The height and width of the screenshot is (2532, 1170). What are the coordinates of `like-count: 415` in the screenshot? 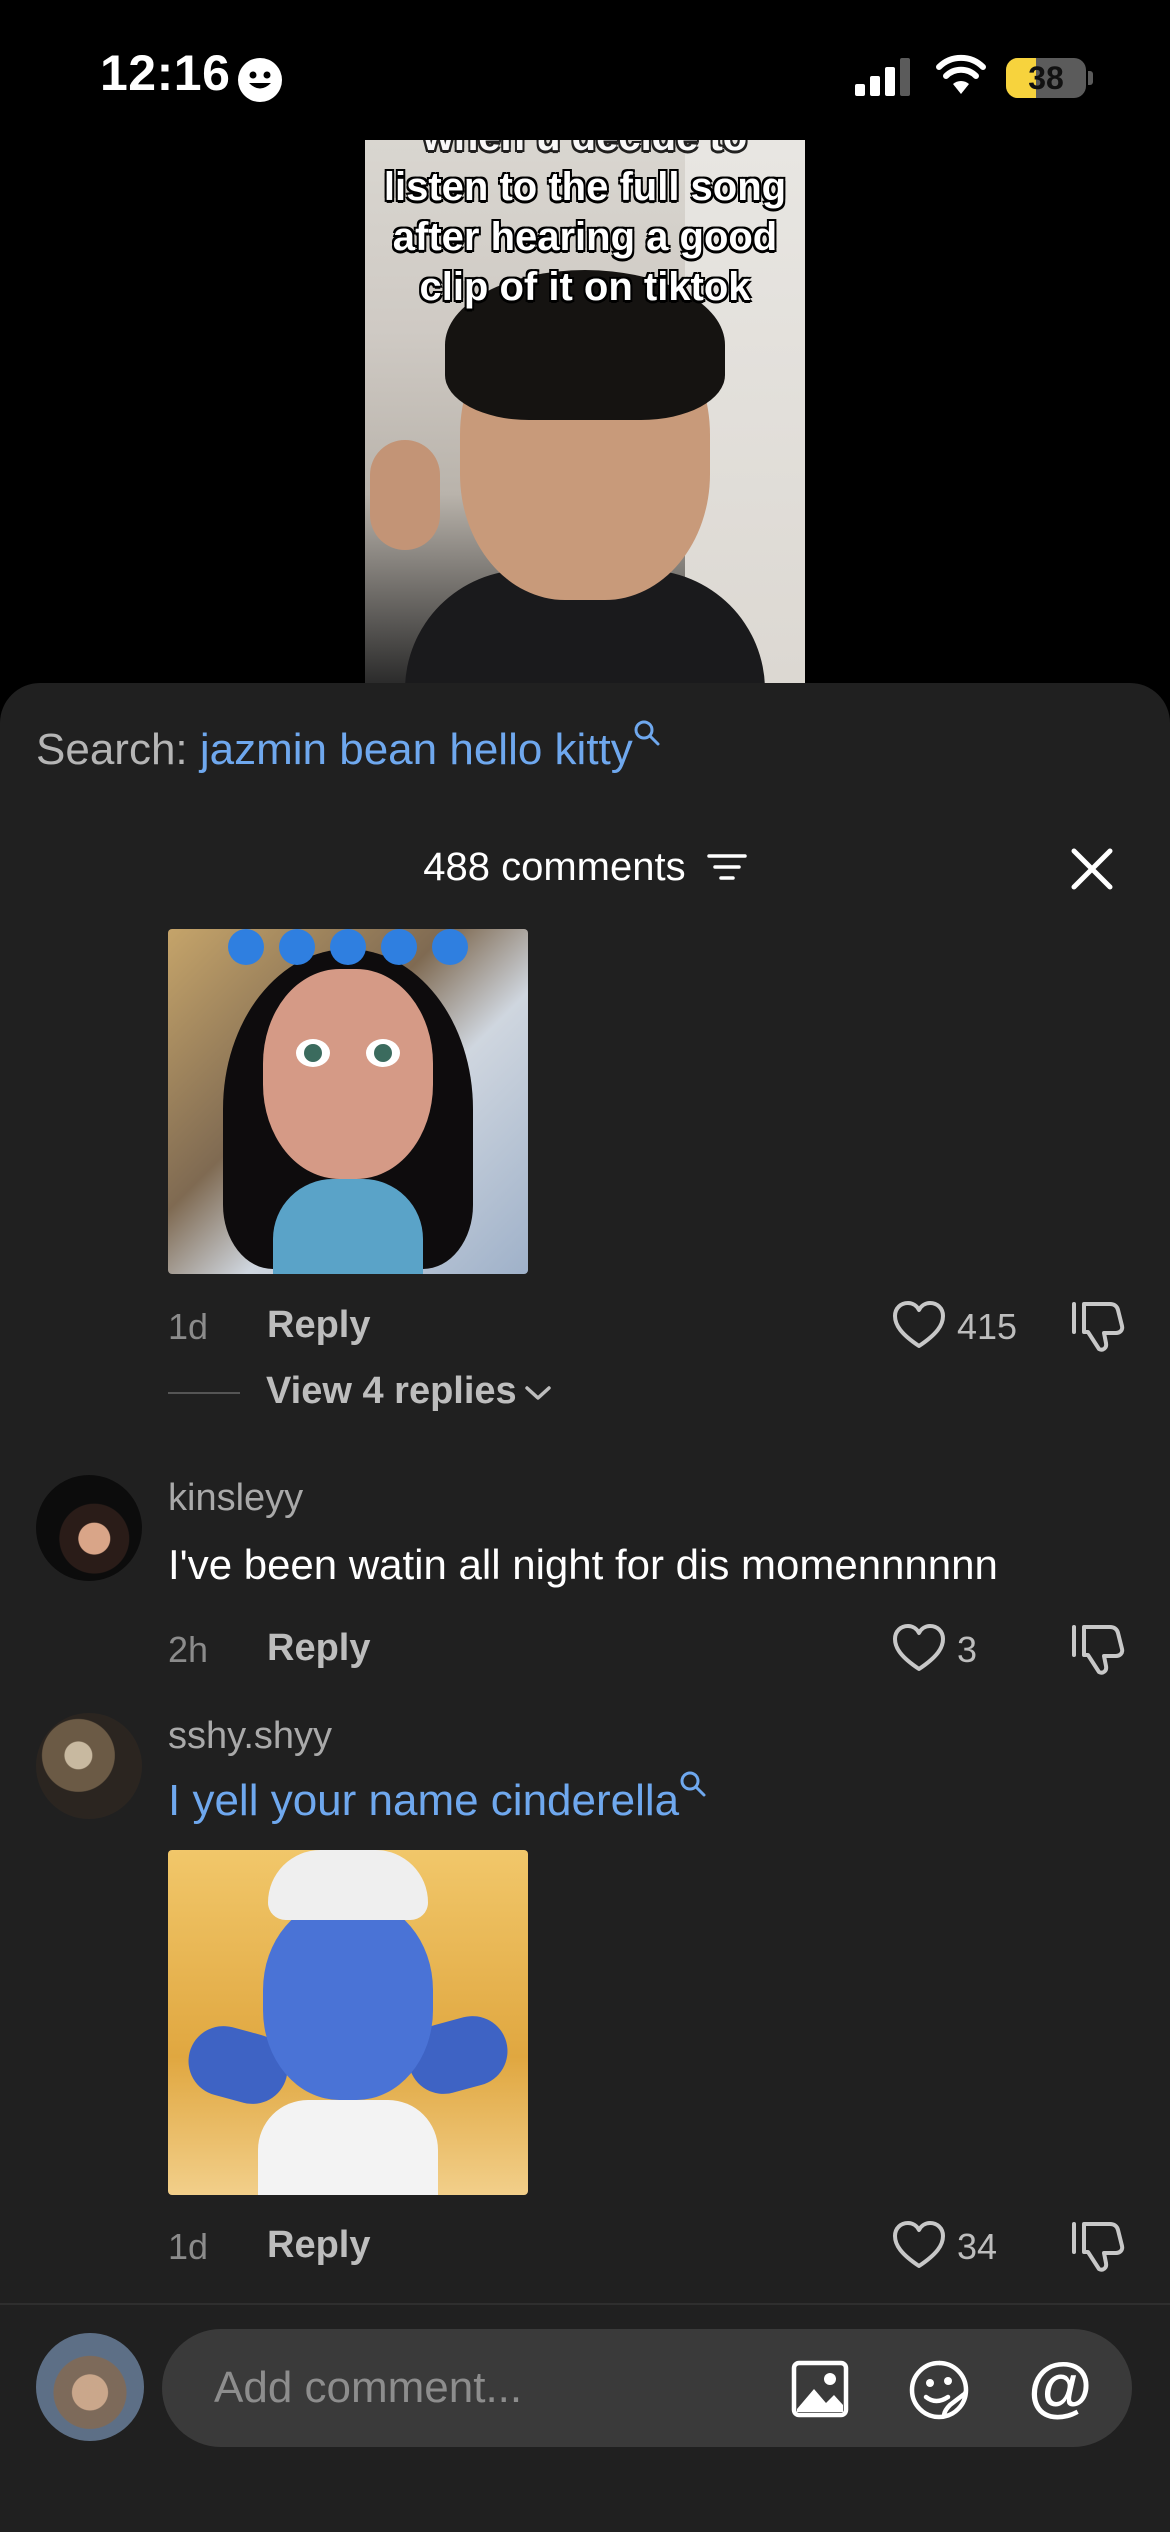 It's located at (987, 1326).